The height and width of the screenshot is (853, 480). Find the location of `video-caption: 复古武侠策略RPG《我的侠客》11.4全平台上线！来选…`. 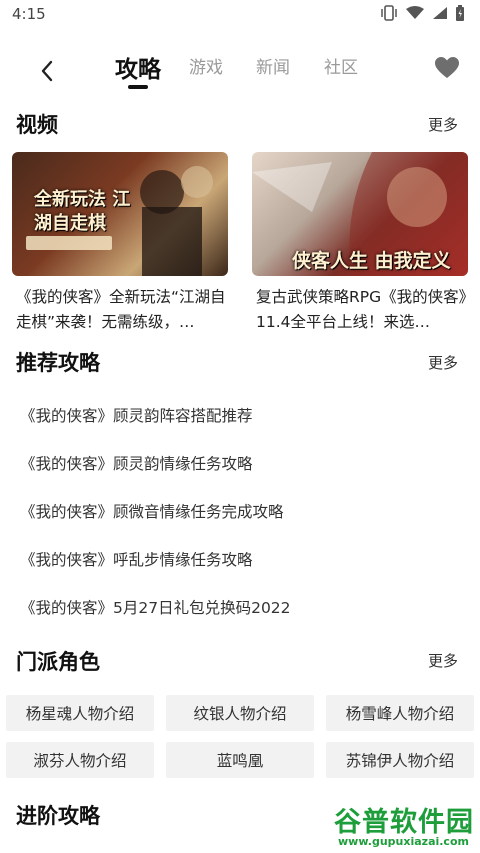

video-caption: 复古武侠策略RPG《我的侠客》11.4全平台上线！来选… is located at coordinates (360, 311).